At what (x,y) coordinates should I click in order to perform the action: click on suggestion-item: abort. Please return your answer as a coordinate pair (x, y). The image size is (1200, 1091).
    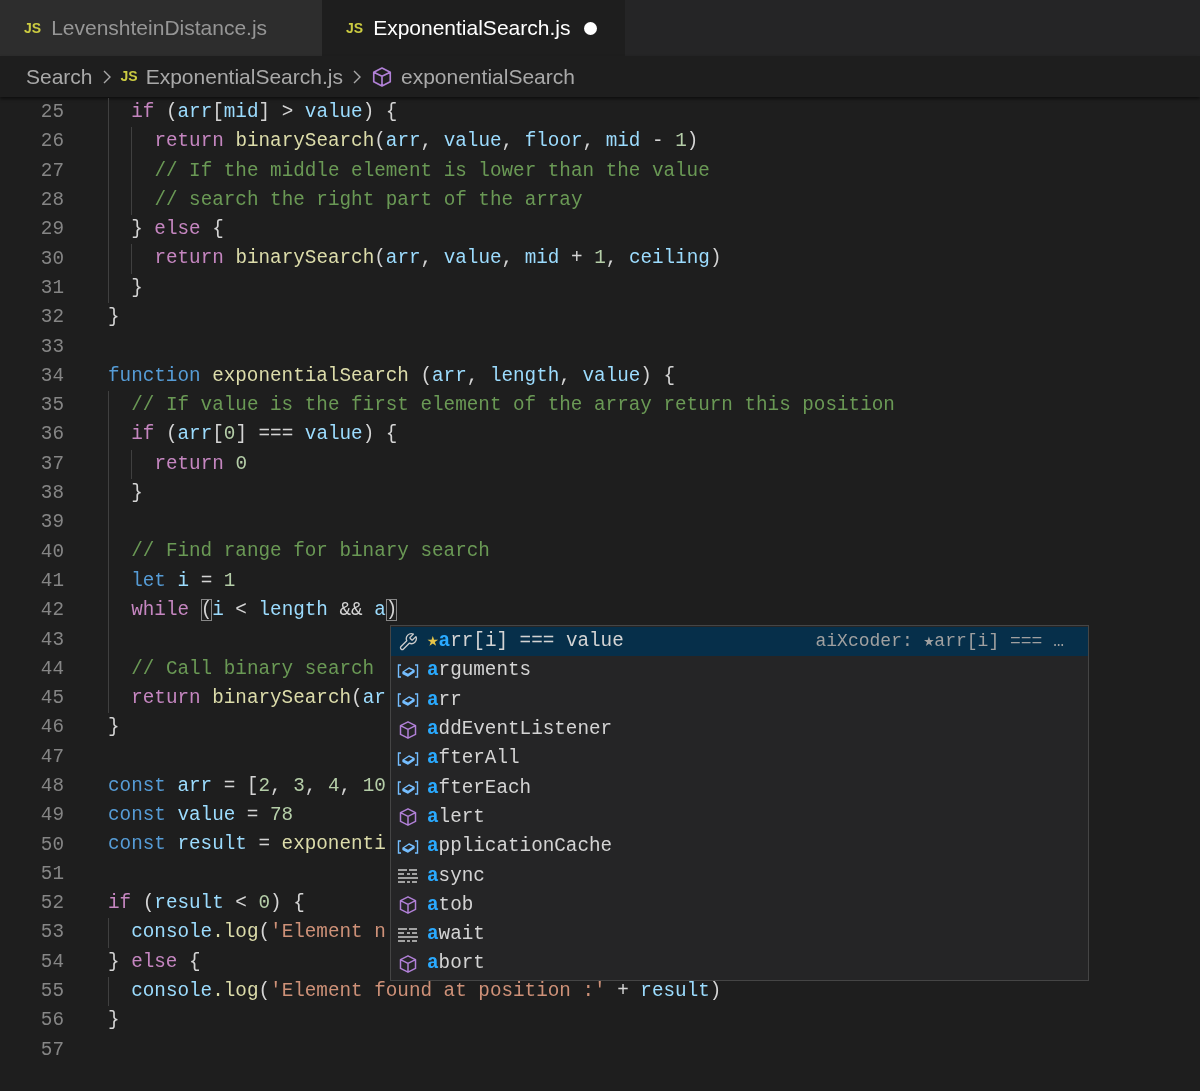
    Looking at the image, I should click on (739, 964).